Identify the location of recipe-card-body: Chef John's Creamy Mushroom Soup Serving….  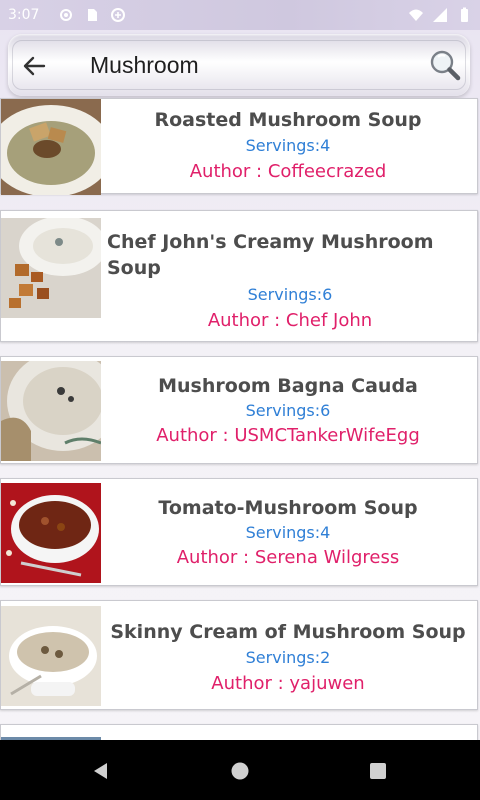
(290, 276).